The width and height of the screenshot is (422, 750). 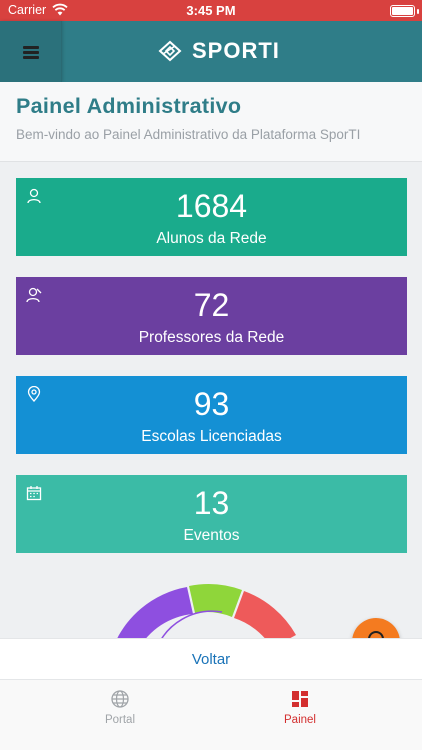 What do you see at coordinates (211, 337) in the screenshot?
I see `stat-label: Professores da Rede` at bounding box center [211, 337].